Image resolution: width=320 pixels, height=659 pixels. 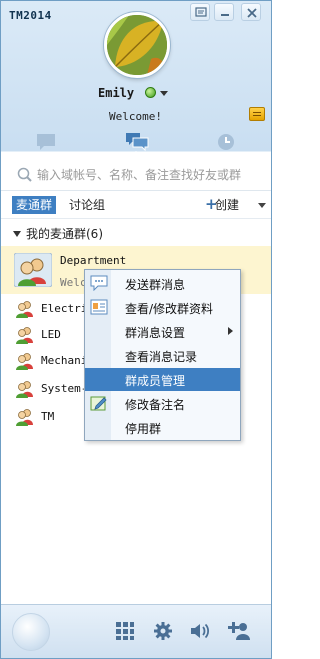 I want to click on main-menu-orb-button, so click(x=31, y=632).